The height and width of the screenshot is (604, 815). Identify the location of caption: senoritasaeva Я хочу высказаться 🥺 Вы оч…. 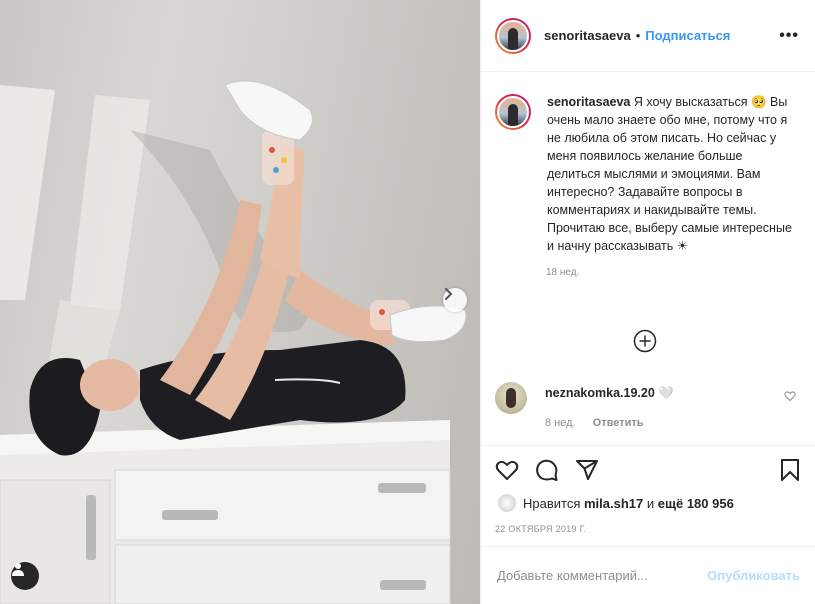
(647, 174).